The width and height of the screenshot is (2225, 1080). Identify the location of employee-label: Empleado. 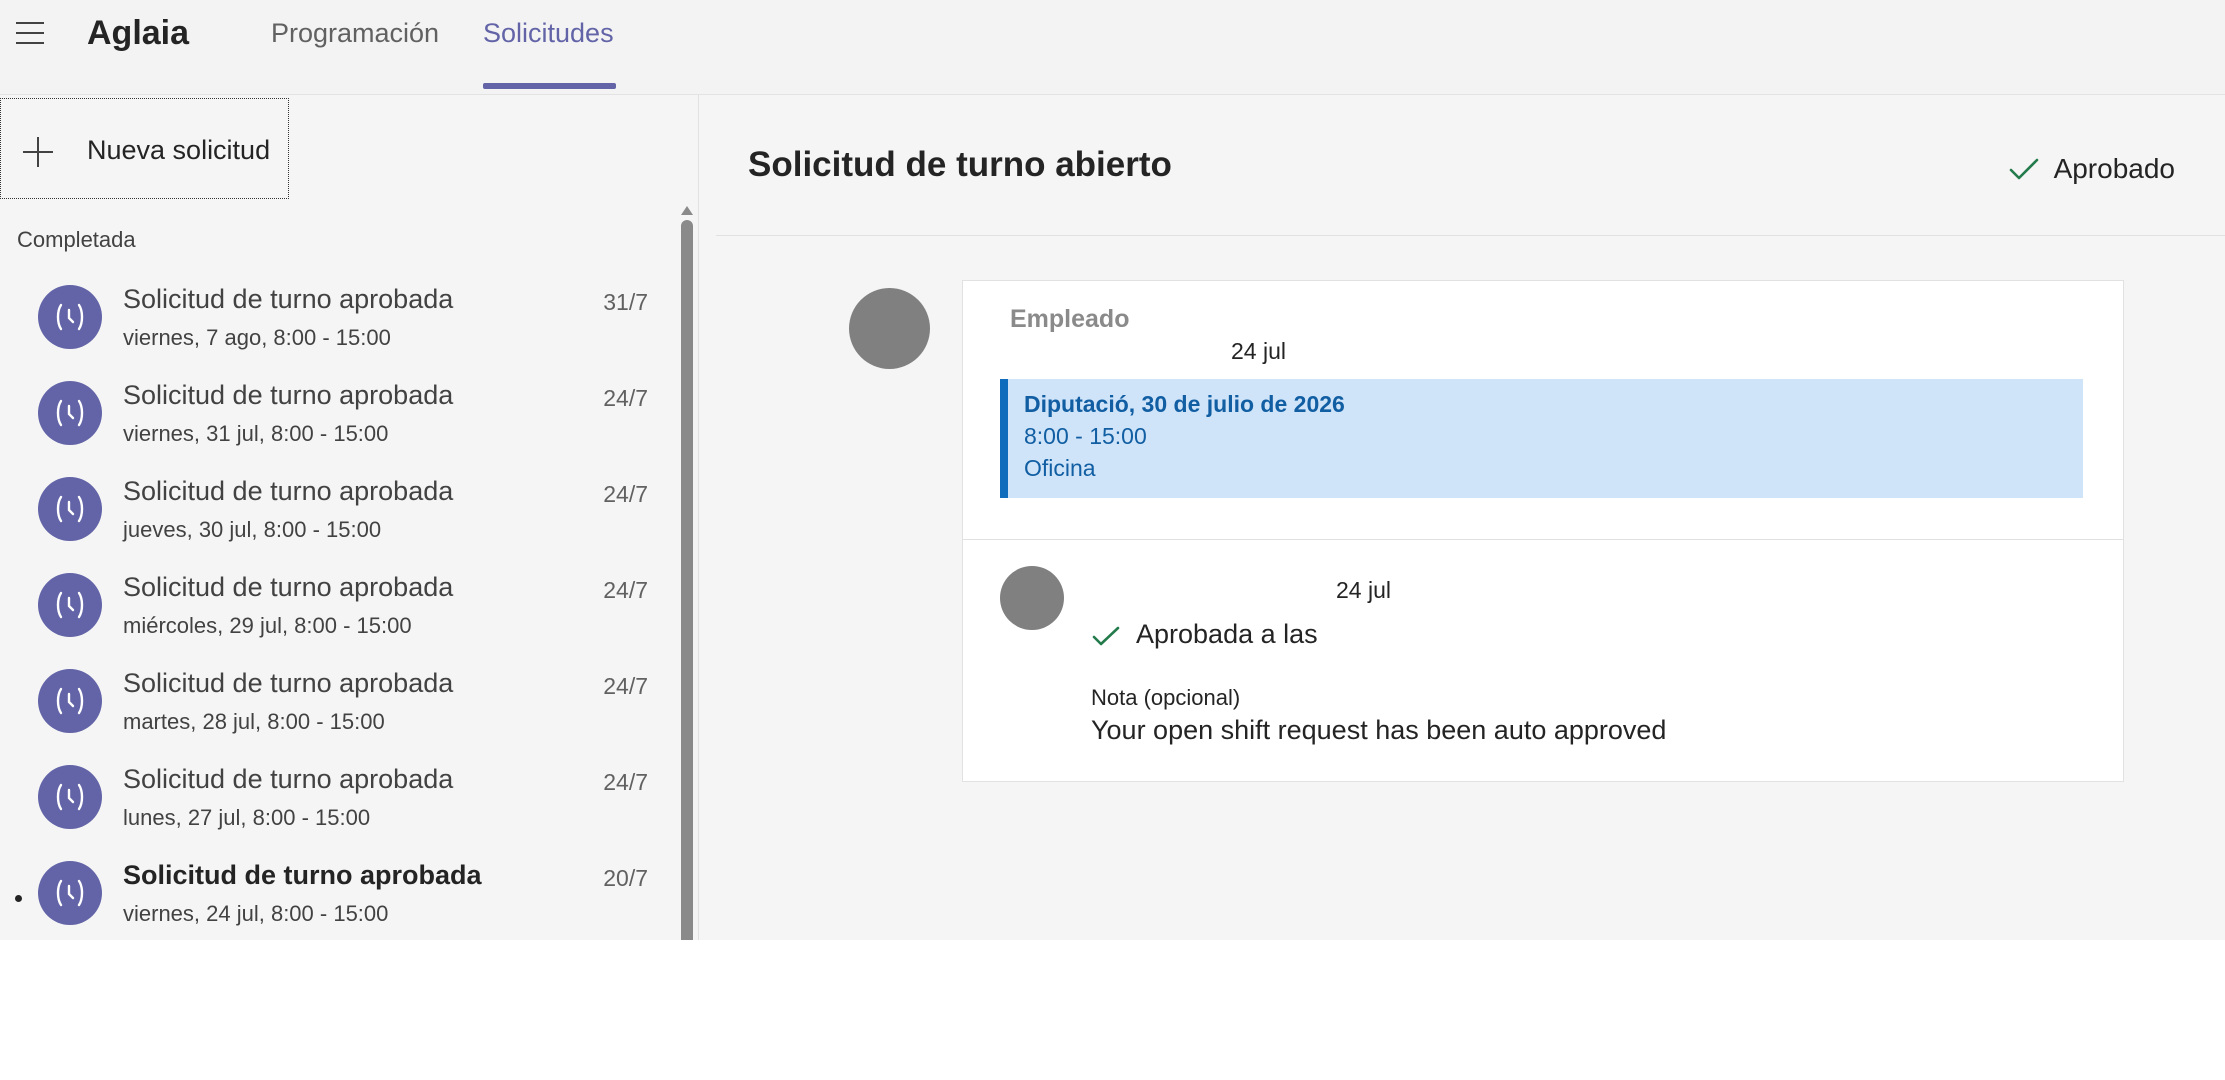
(1070, 319).